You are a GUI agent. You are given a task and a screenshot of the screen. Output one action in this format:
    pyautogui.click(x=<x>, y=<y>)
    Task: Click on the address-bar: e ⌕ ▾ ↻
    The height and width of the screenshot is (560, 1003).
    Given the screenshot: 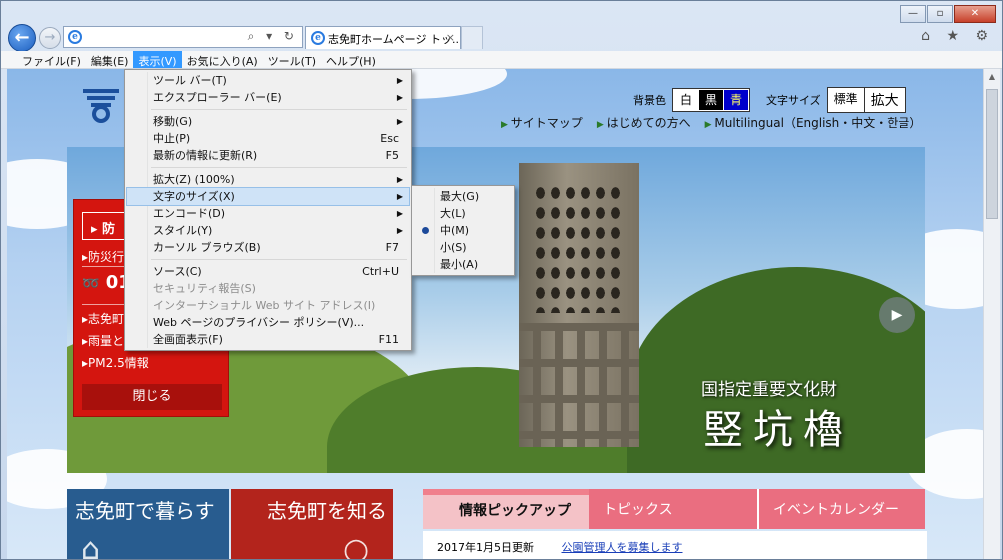 What is the action you would take?
    pyautogui.click(x=183, y=37)
    